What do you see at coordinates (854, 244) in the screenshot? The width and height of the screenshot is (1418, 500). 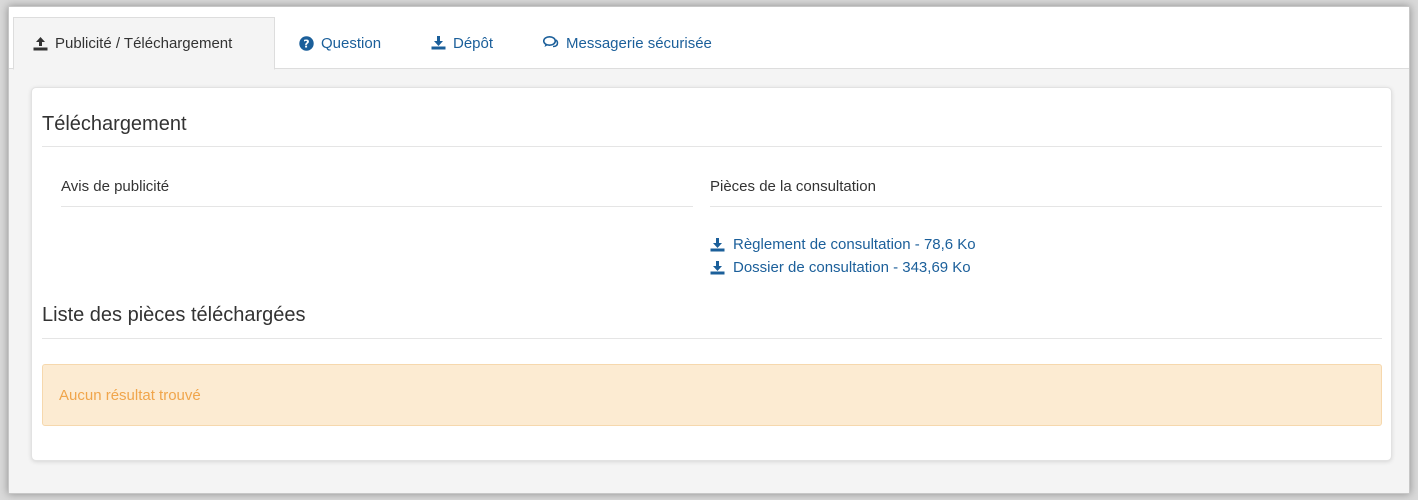 I see `file-link-label: Règlement de consultation - 78,6 Ko` at bounding box center [854, 244].